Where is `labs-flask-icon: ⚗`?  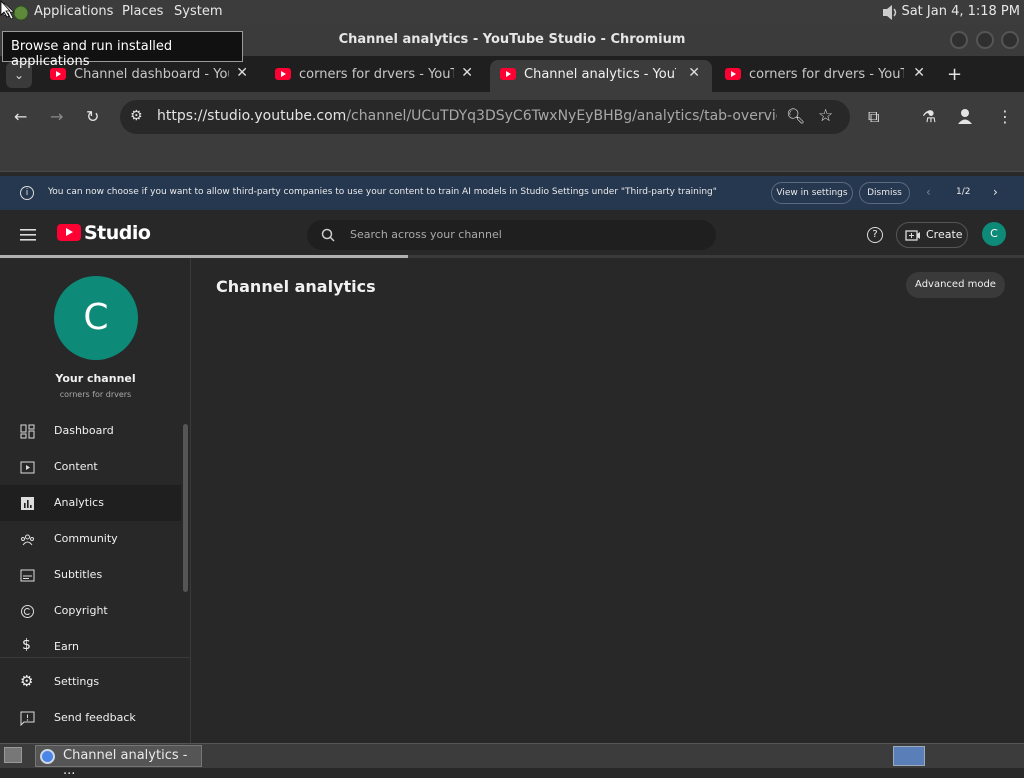 labs-flask-icon: ⚗ is located at coordinates (929, 116).